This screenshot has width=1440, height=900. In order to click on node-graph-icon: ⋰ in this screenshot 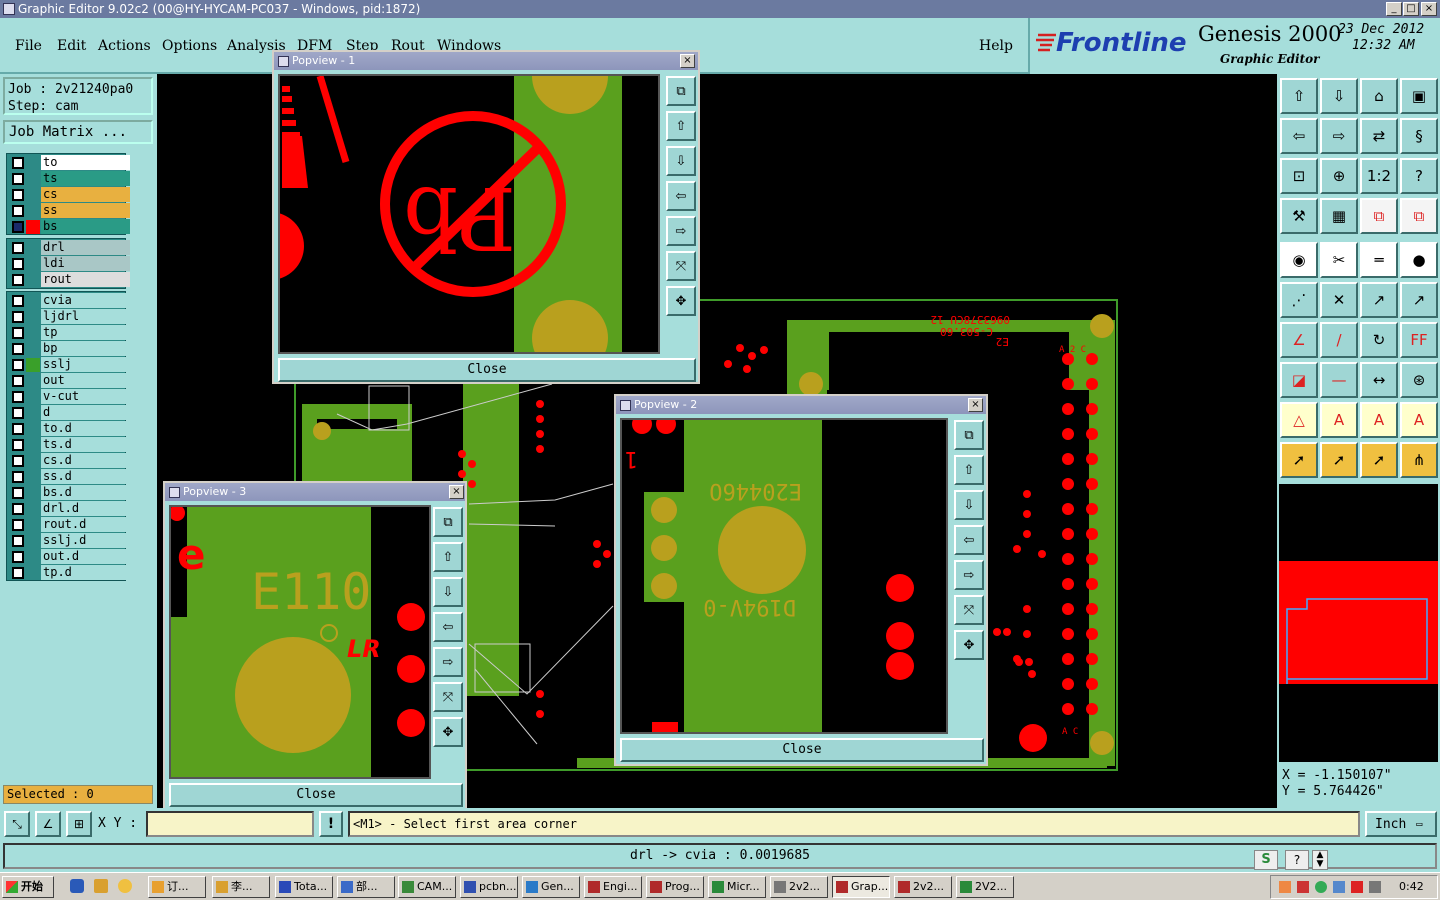, I will do `click(1299, 300)`.